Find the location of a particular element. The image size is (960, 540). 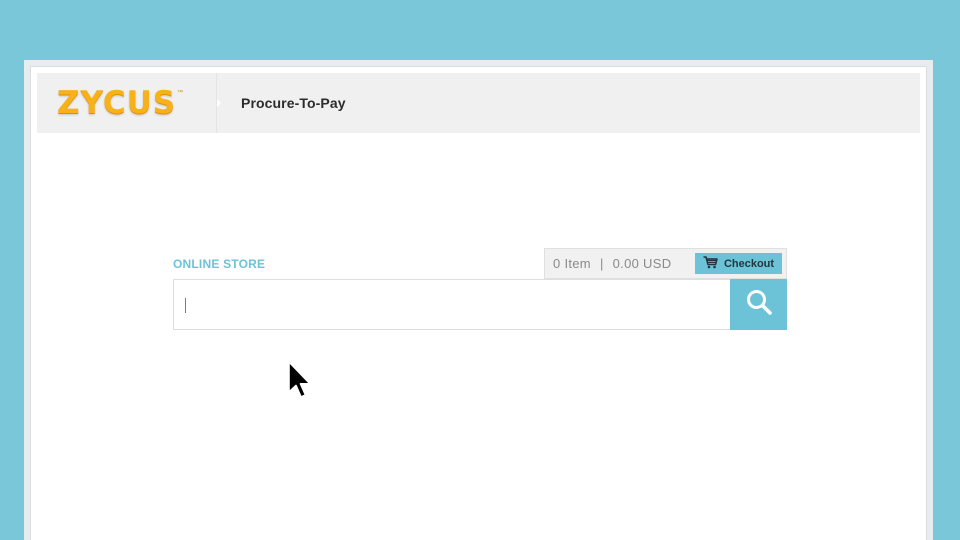

logo-text: ZYCUS is located at coordinates (117, 102).